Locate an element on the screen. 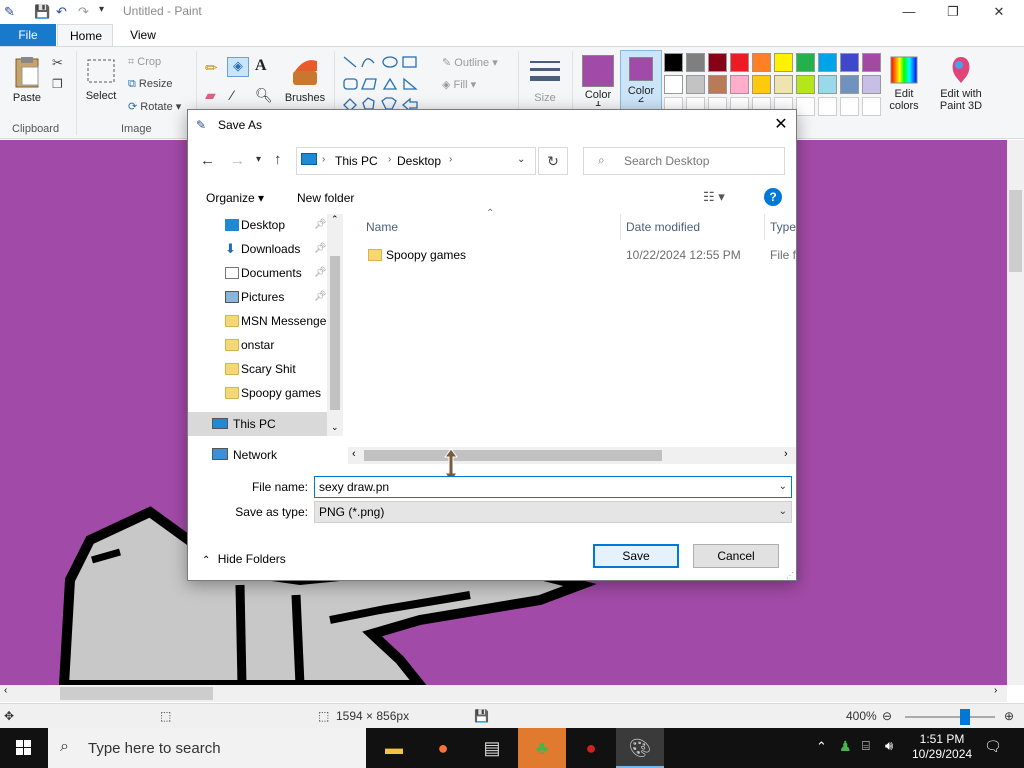  color2-button: Color 2 is located at coordinates (641, 80).